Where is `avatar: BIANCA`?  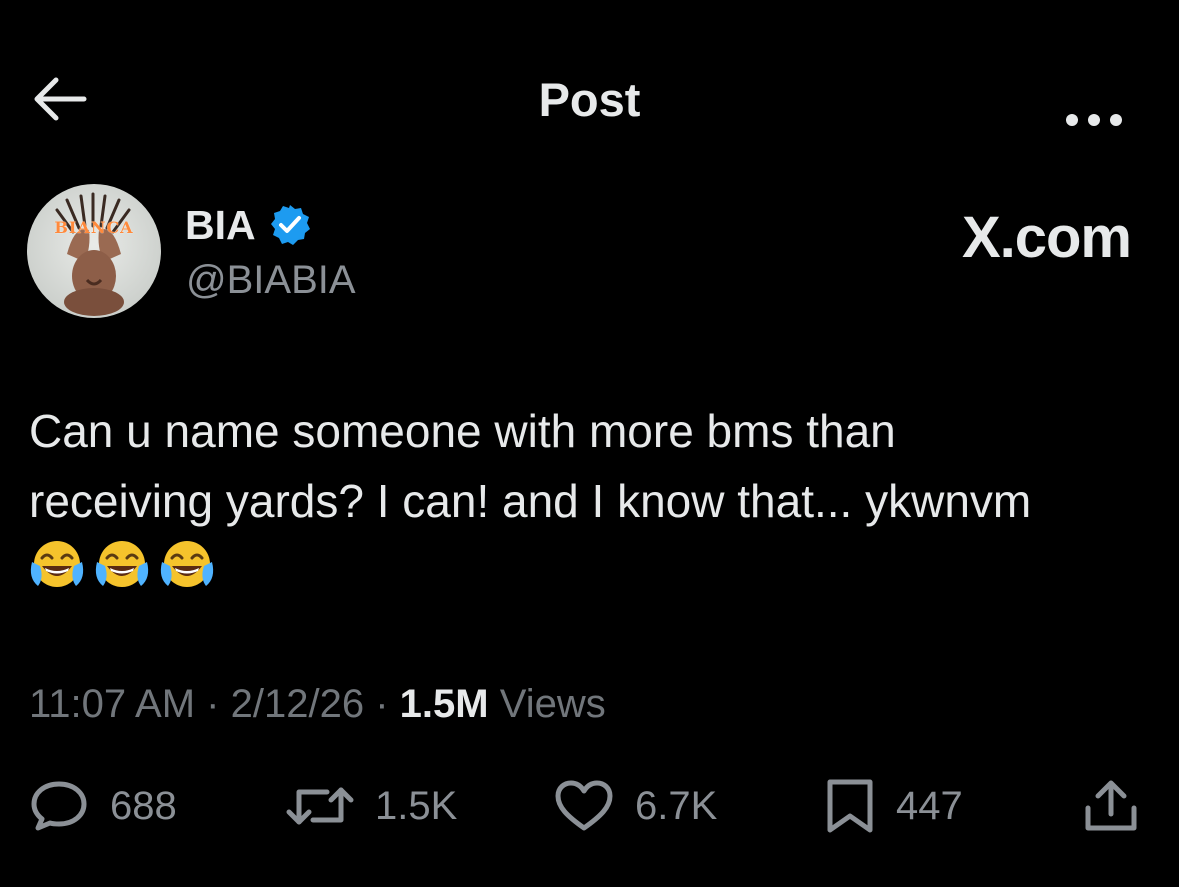
avatar: BIANCA is located at coordinates (94, 251).